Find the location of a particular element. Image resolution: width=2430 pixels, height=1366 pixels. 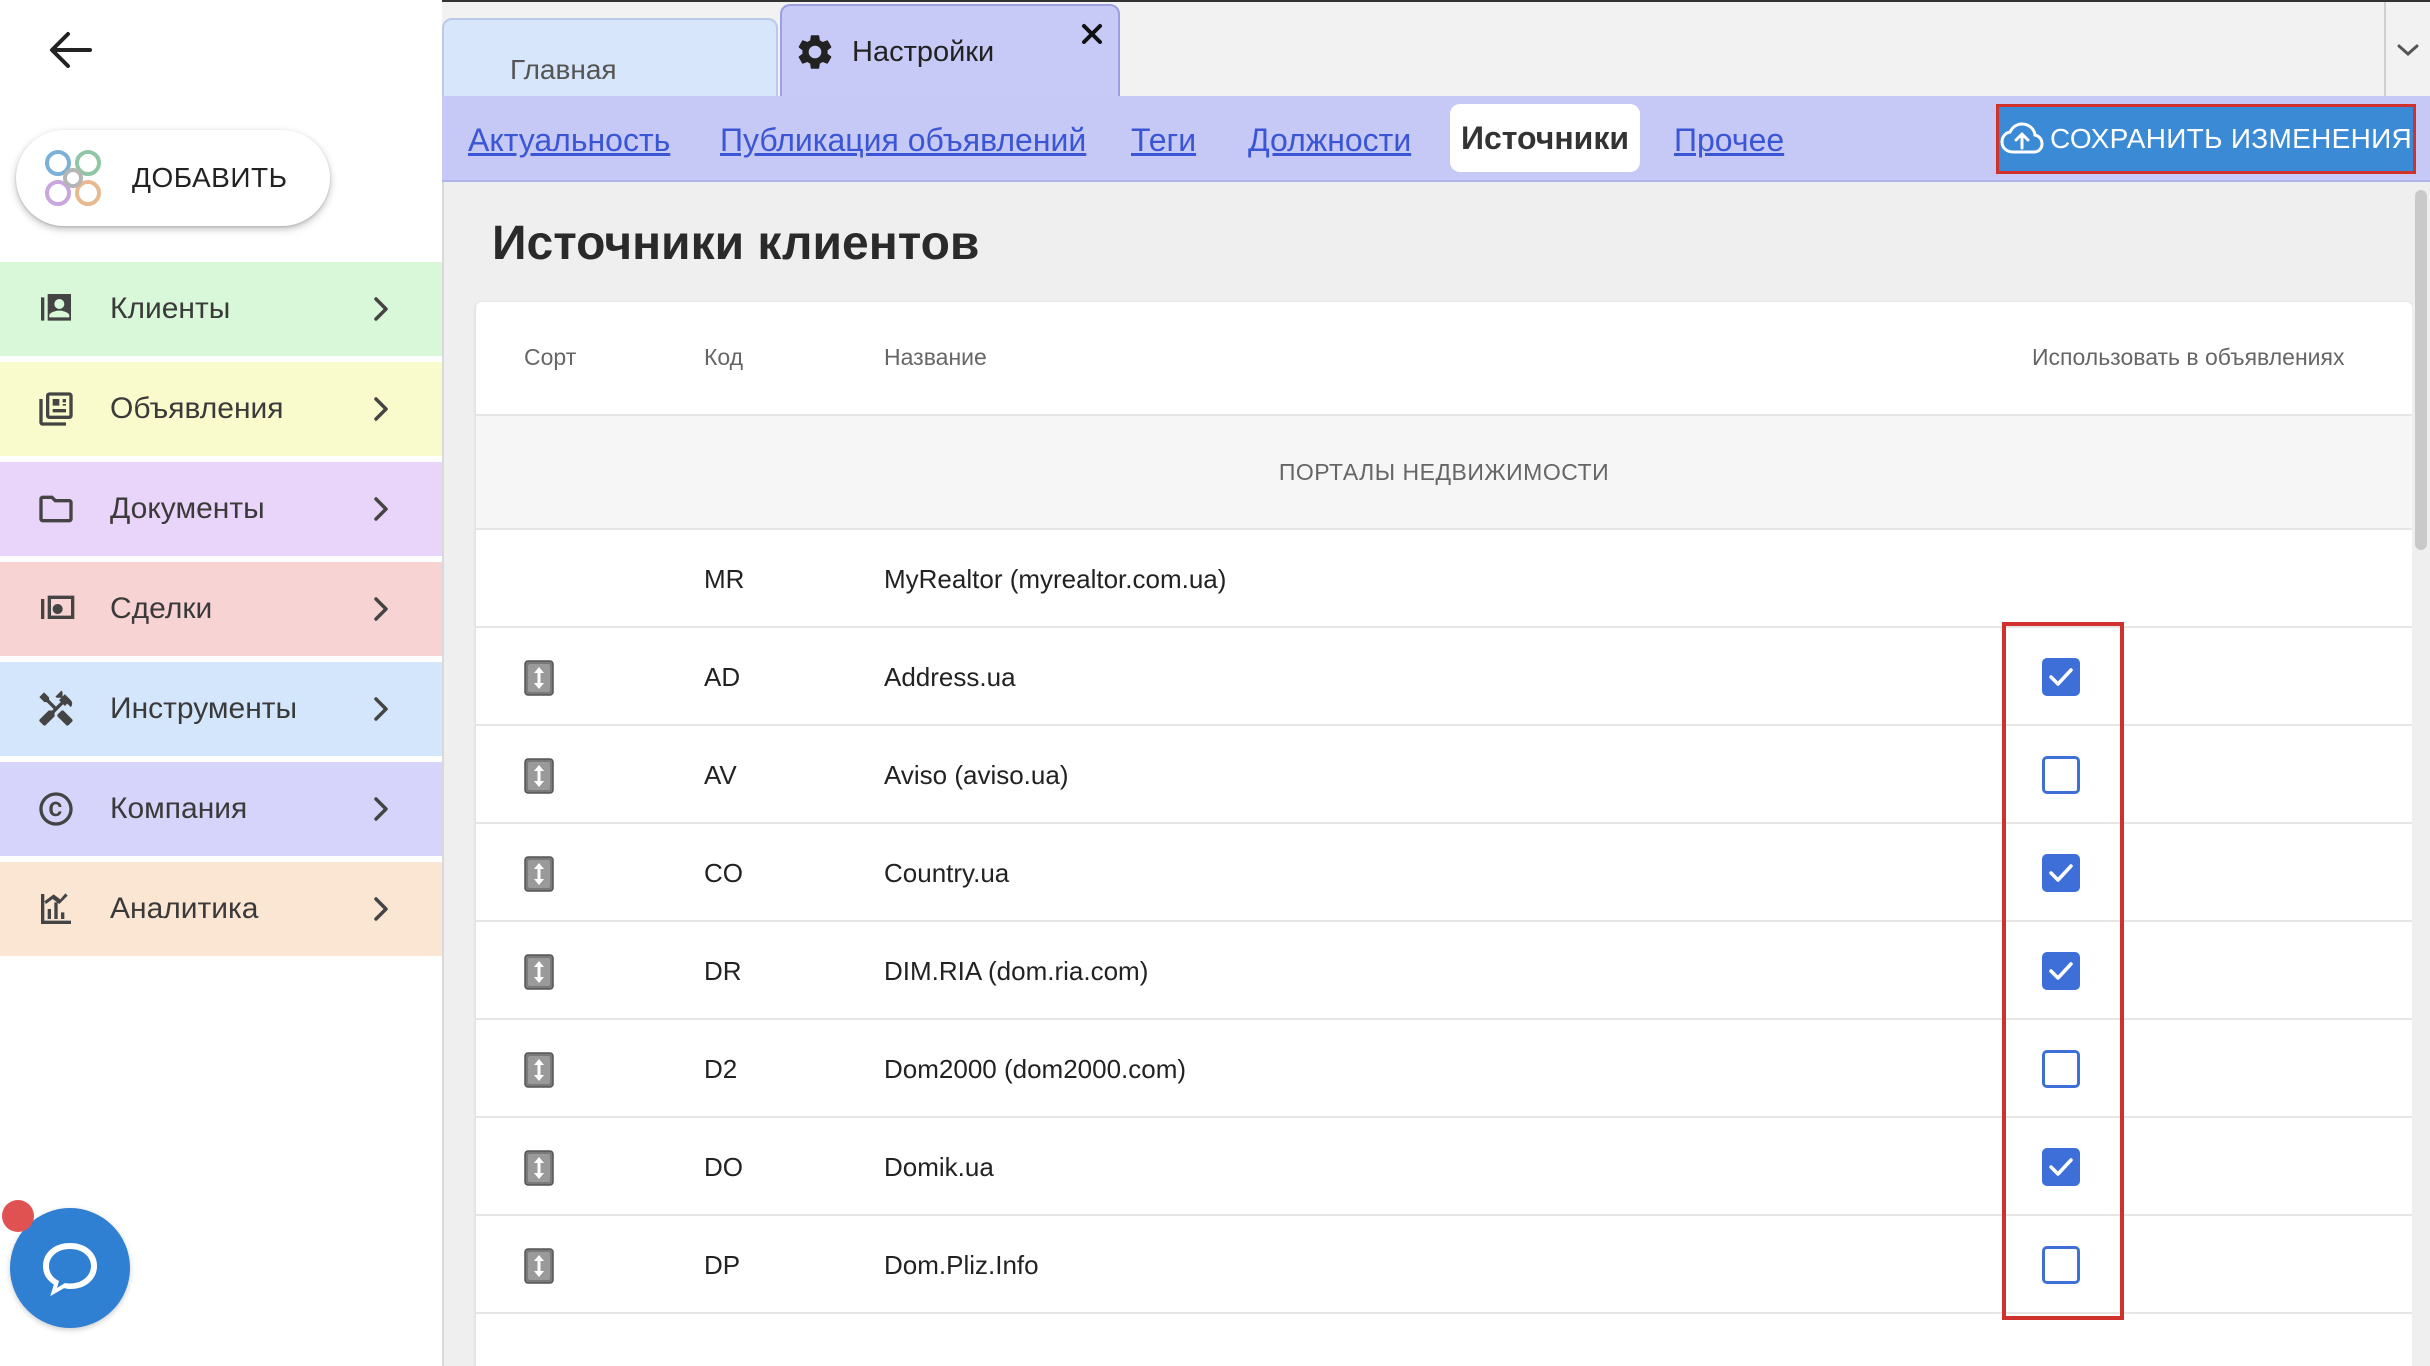

tab-settings-label: Настройки is located at coordinates (923, 51).